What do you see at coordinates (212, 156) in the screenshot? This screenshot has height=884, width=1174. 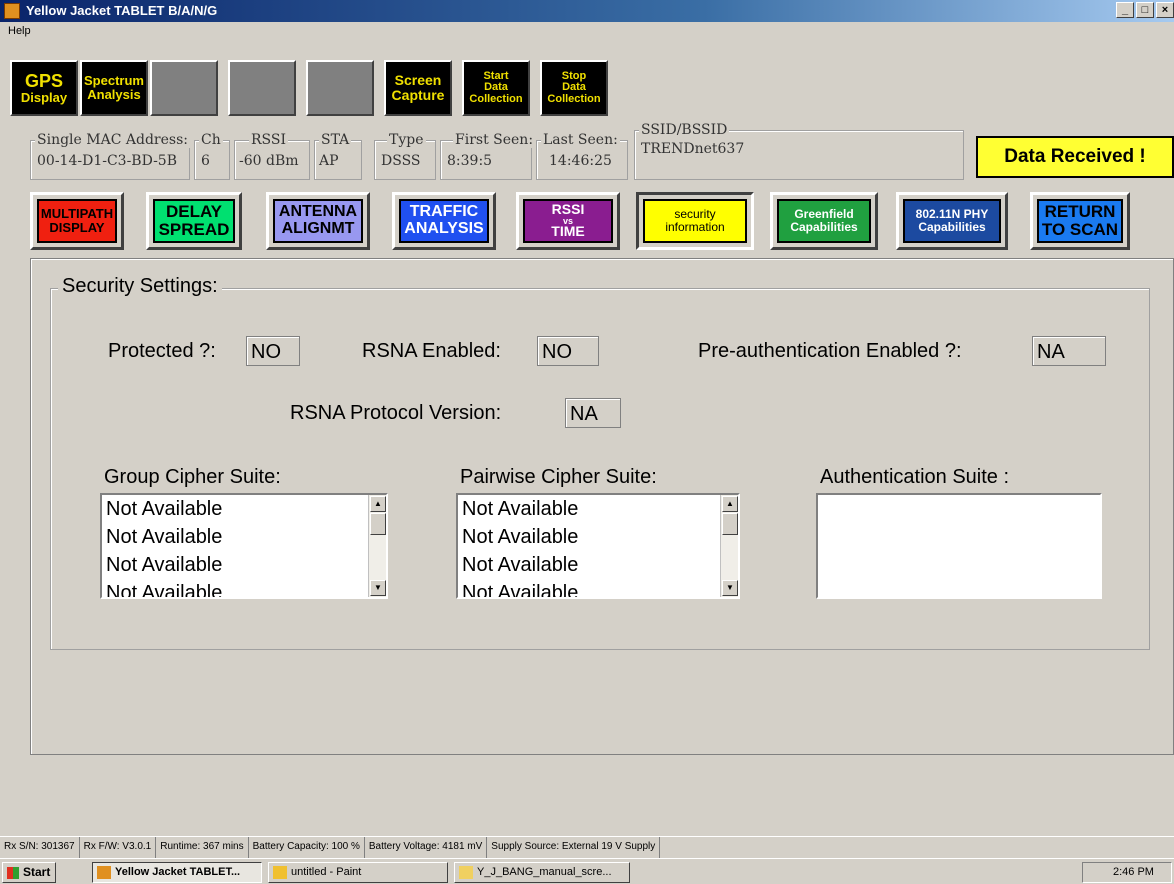 I see `channel-group: Ch 6` at bounding box center [212, 156].